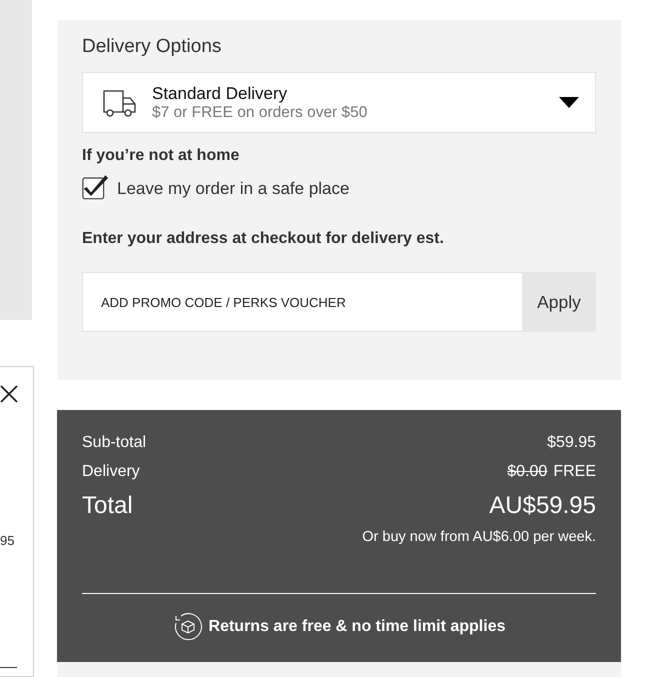  What do you see at coordinates (161, 156) in the screenshot?
I see `section-heading: If you’re not at home` at bounding box center [161, 156].